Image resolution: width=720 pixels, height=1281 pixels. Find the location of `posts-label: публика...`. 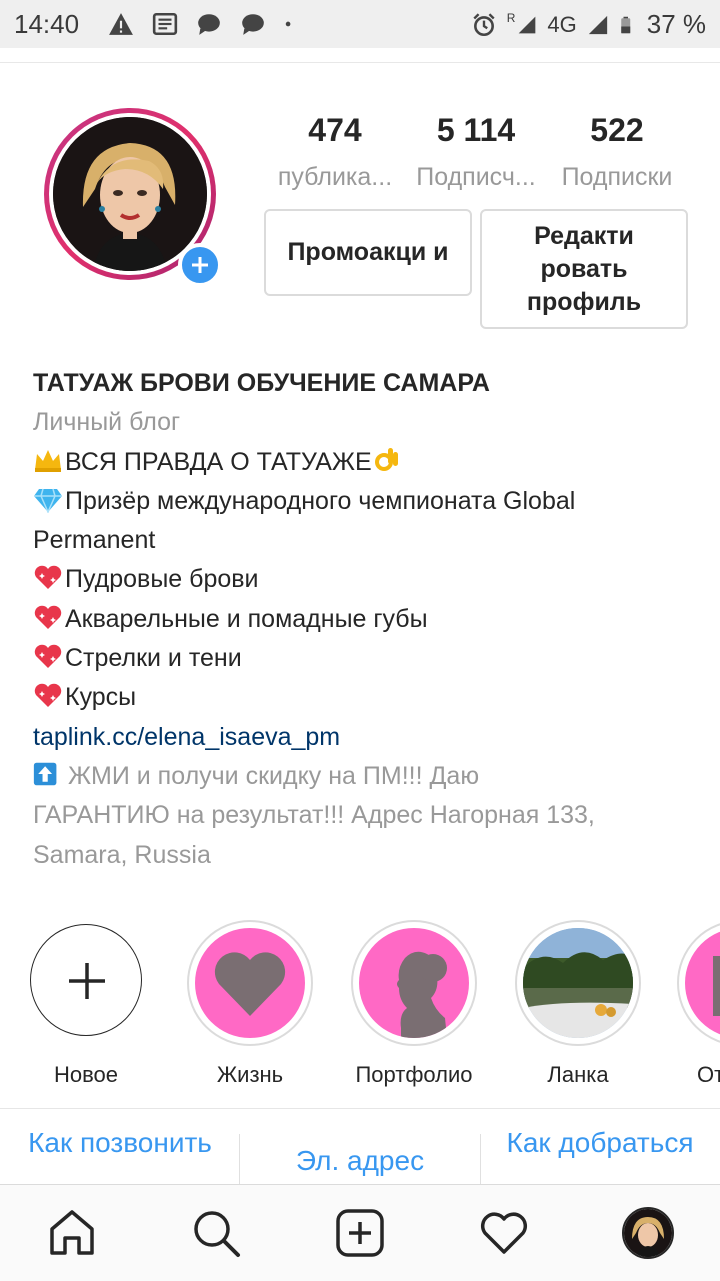

posts-label: публика... is located at coordinates (335, 177).